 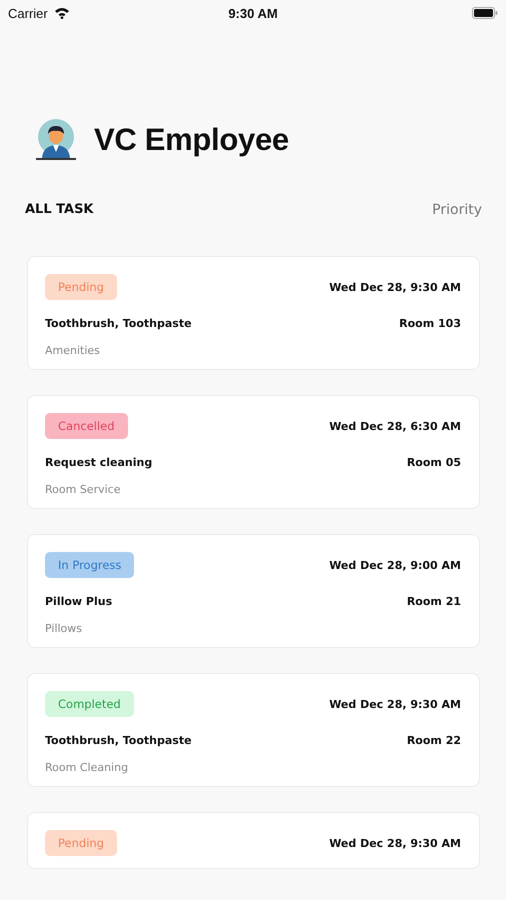 I want to click on wifi-icon, so click(x=62, y=13).